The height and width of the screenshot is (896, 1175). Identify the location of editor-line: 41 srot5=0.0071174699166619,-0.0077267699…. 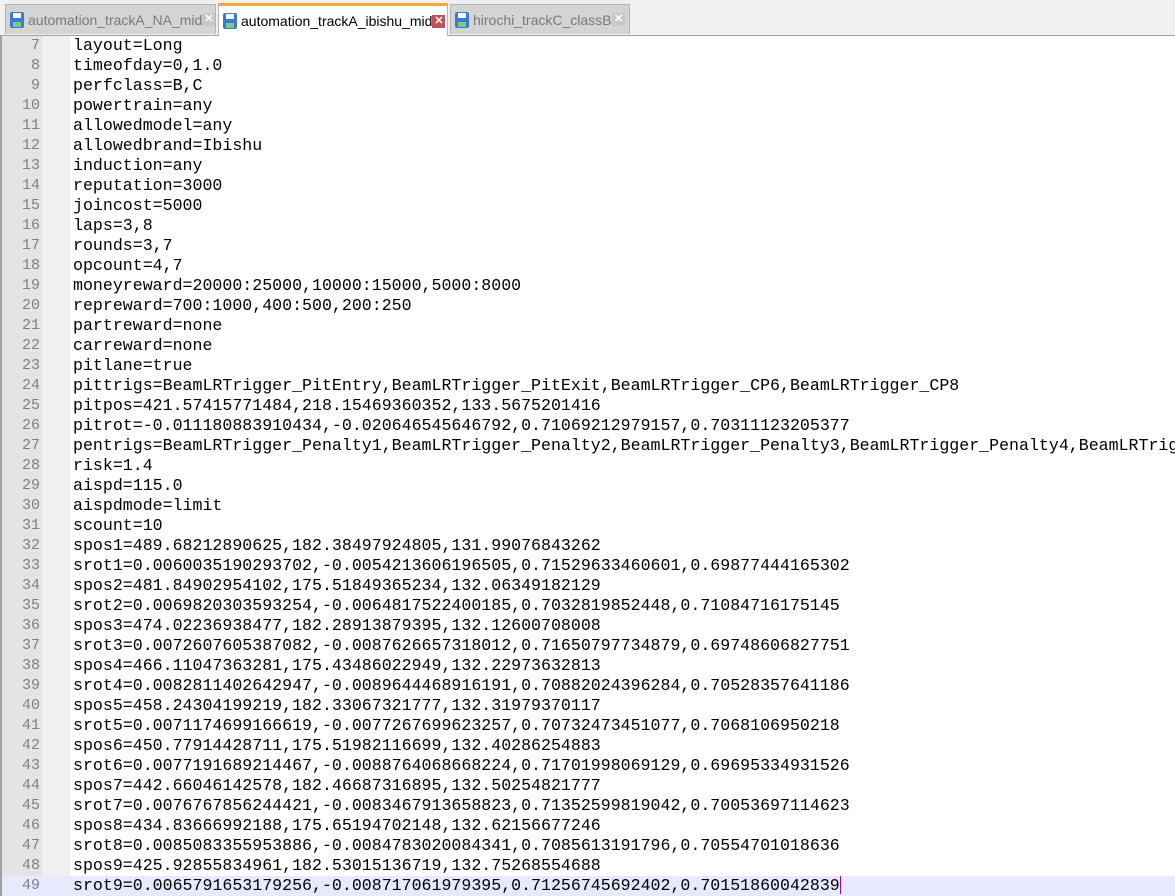
(588, 726).